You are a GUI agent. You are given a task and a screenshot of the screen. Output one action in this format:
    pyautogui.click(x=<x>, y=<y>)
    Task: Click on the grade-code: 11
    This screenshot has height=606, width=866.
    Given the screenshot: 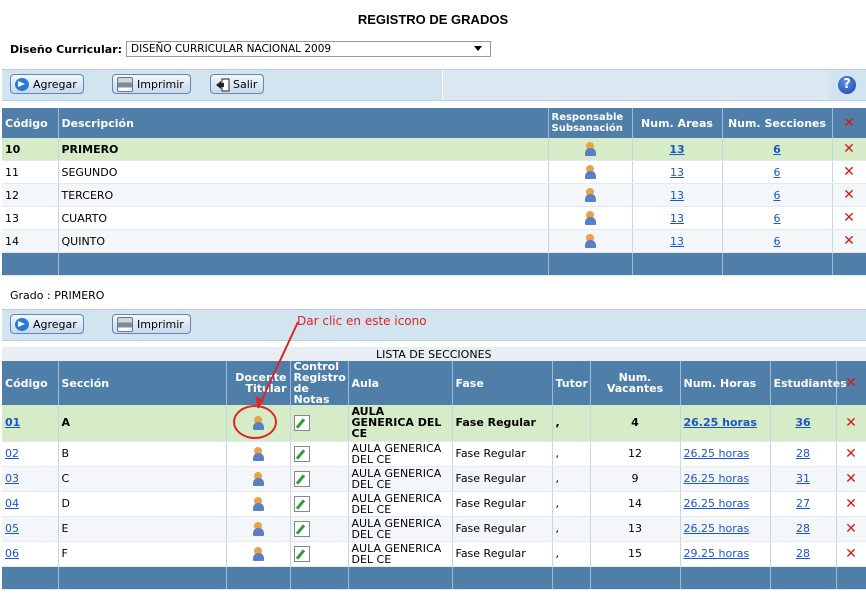 What is the action you would take?
    pyautogui.click(x=30, y=172)
    